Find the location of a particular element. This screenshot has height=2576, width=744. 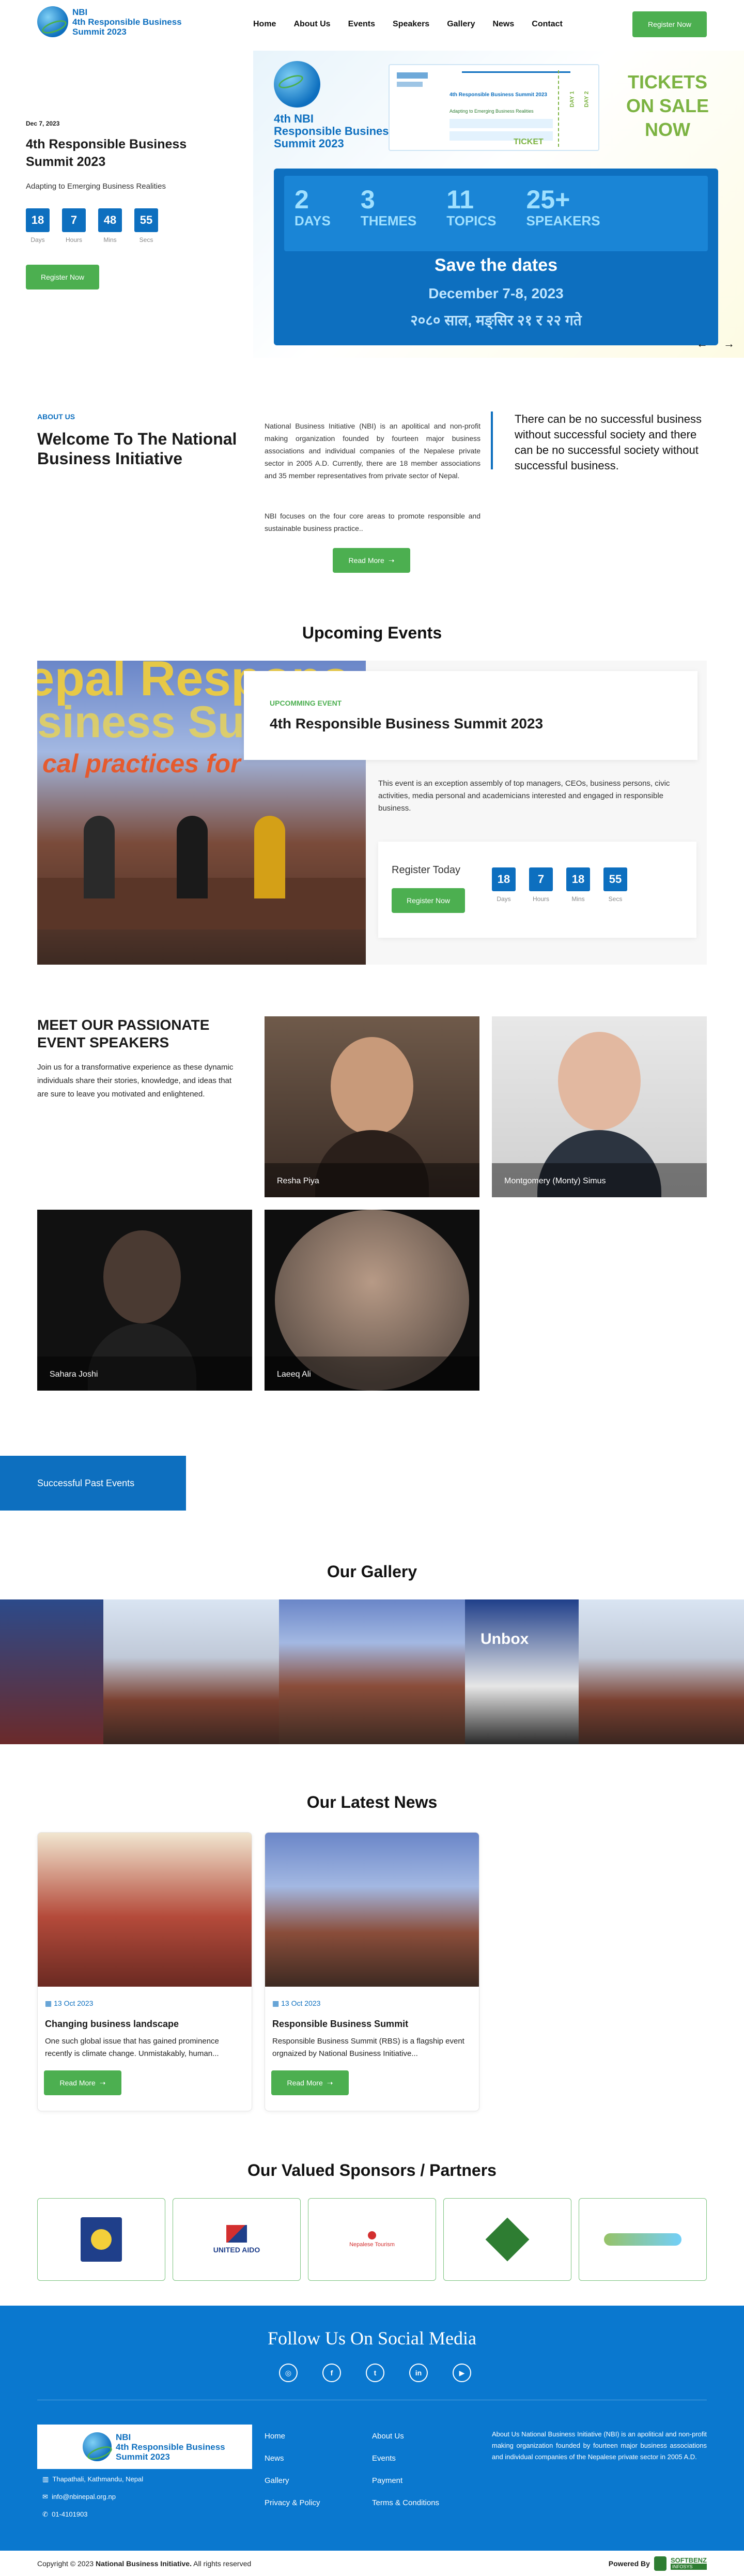

twitter-icon: t is located at coordinates (375, 2373).